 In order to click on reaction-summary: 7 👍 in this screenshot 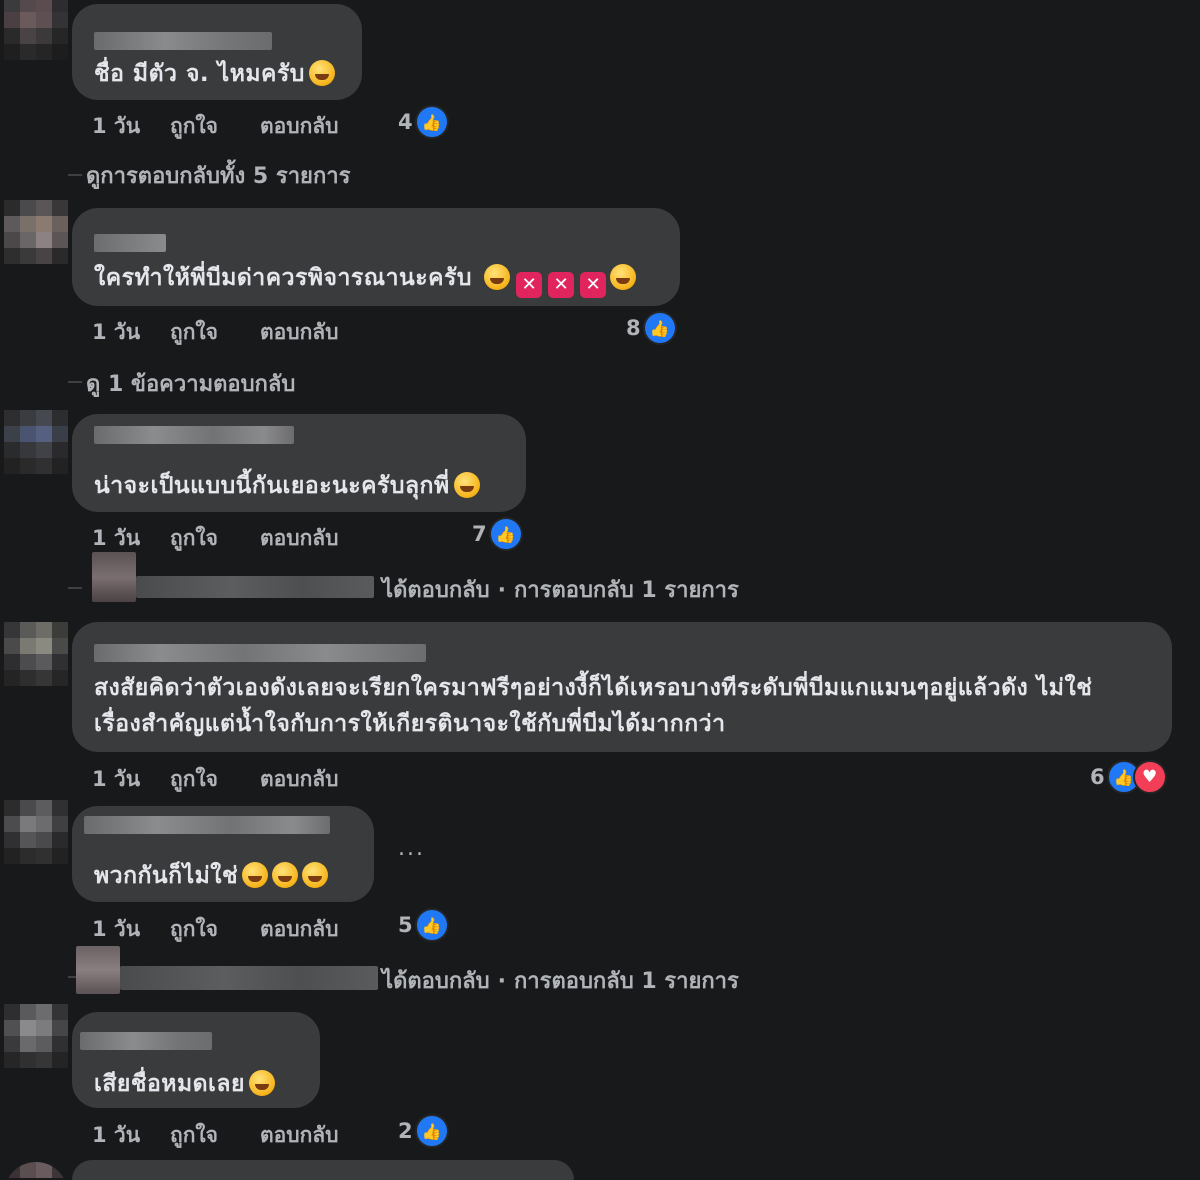, I will do `click(497, 534)`.